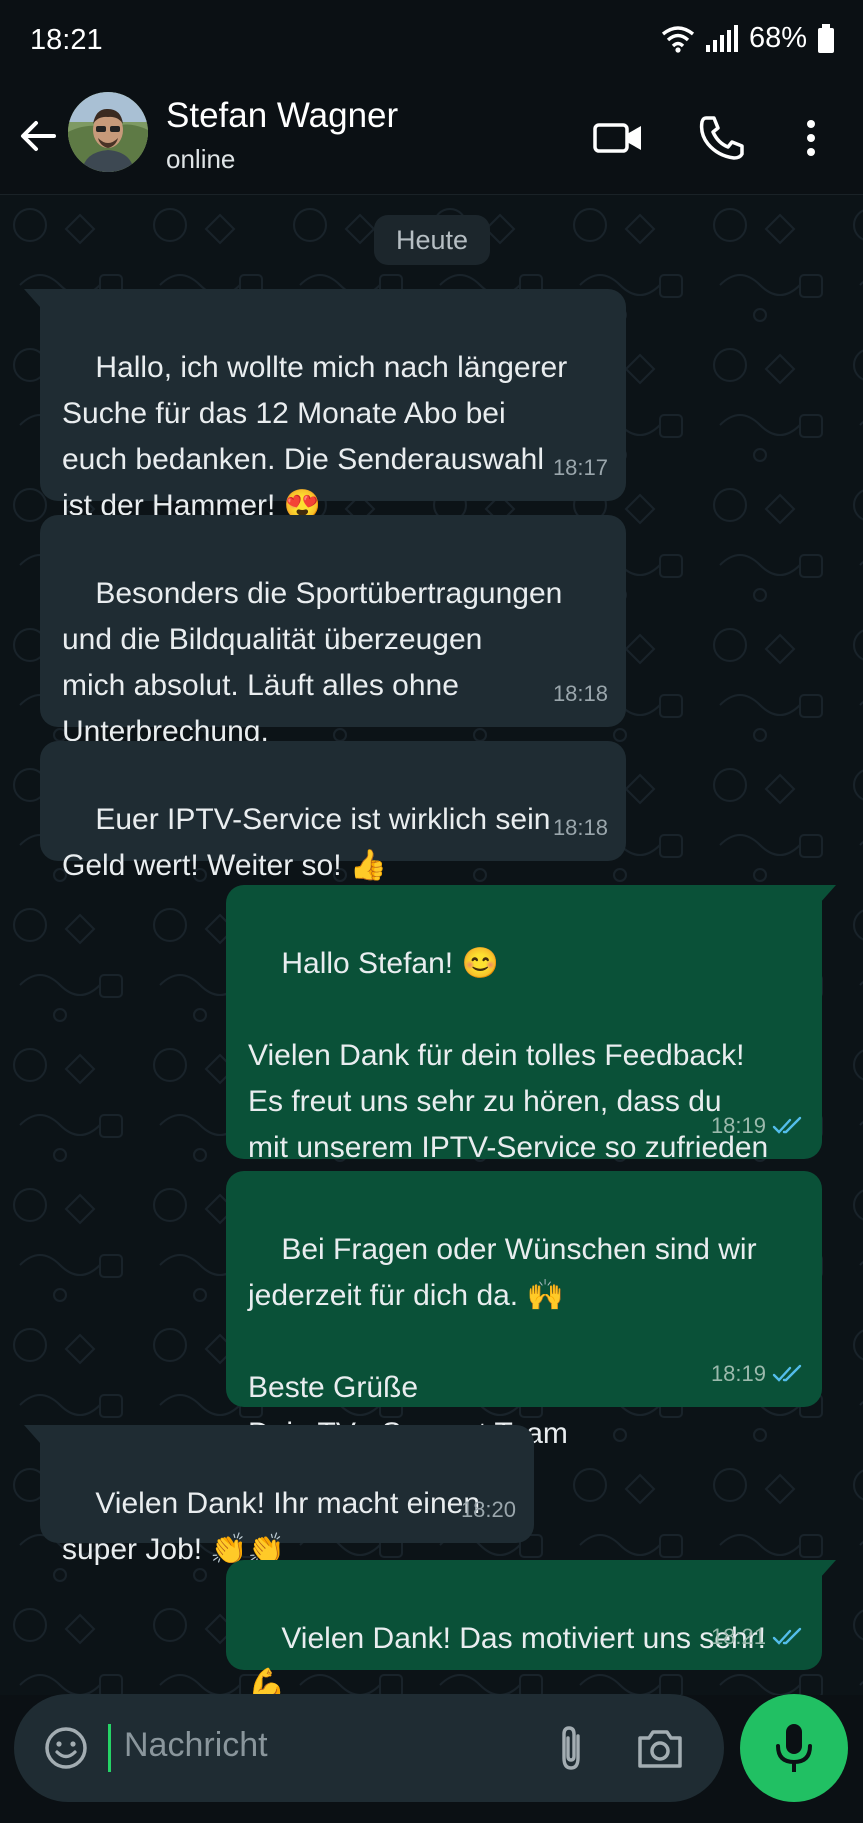  What do you see at coordinates (738, 1636) in the screenshot?
I see `message-time: 18:21` at bounding box center [738, 1636].